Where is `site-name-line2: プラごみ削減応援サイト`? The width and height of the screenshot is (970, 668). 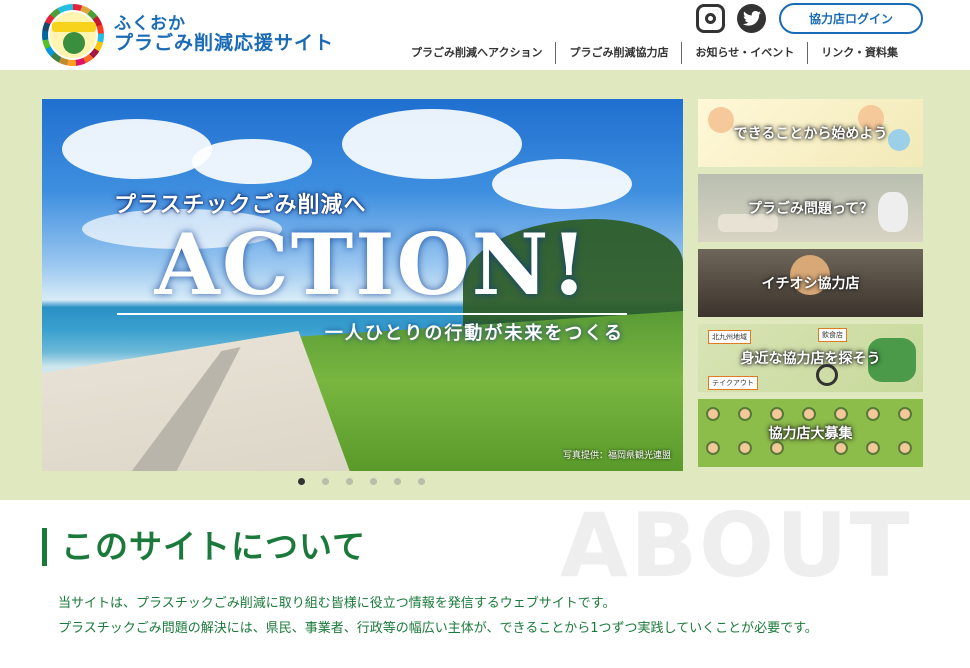 site-name-line2: プラごみ削減応援サイト is located at coordinates (224, 42).